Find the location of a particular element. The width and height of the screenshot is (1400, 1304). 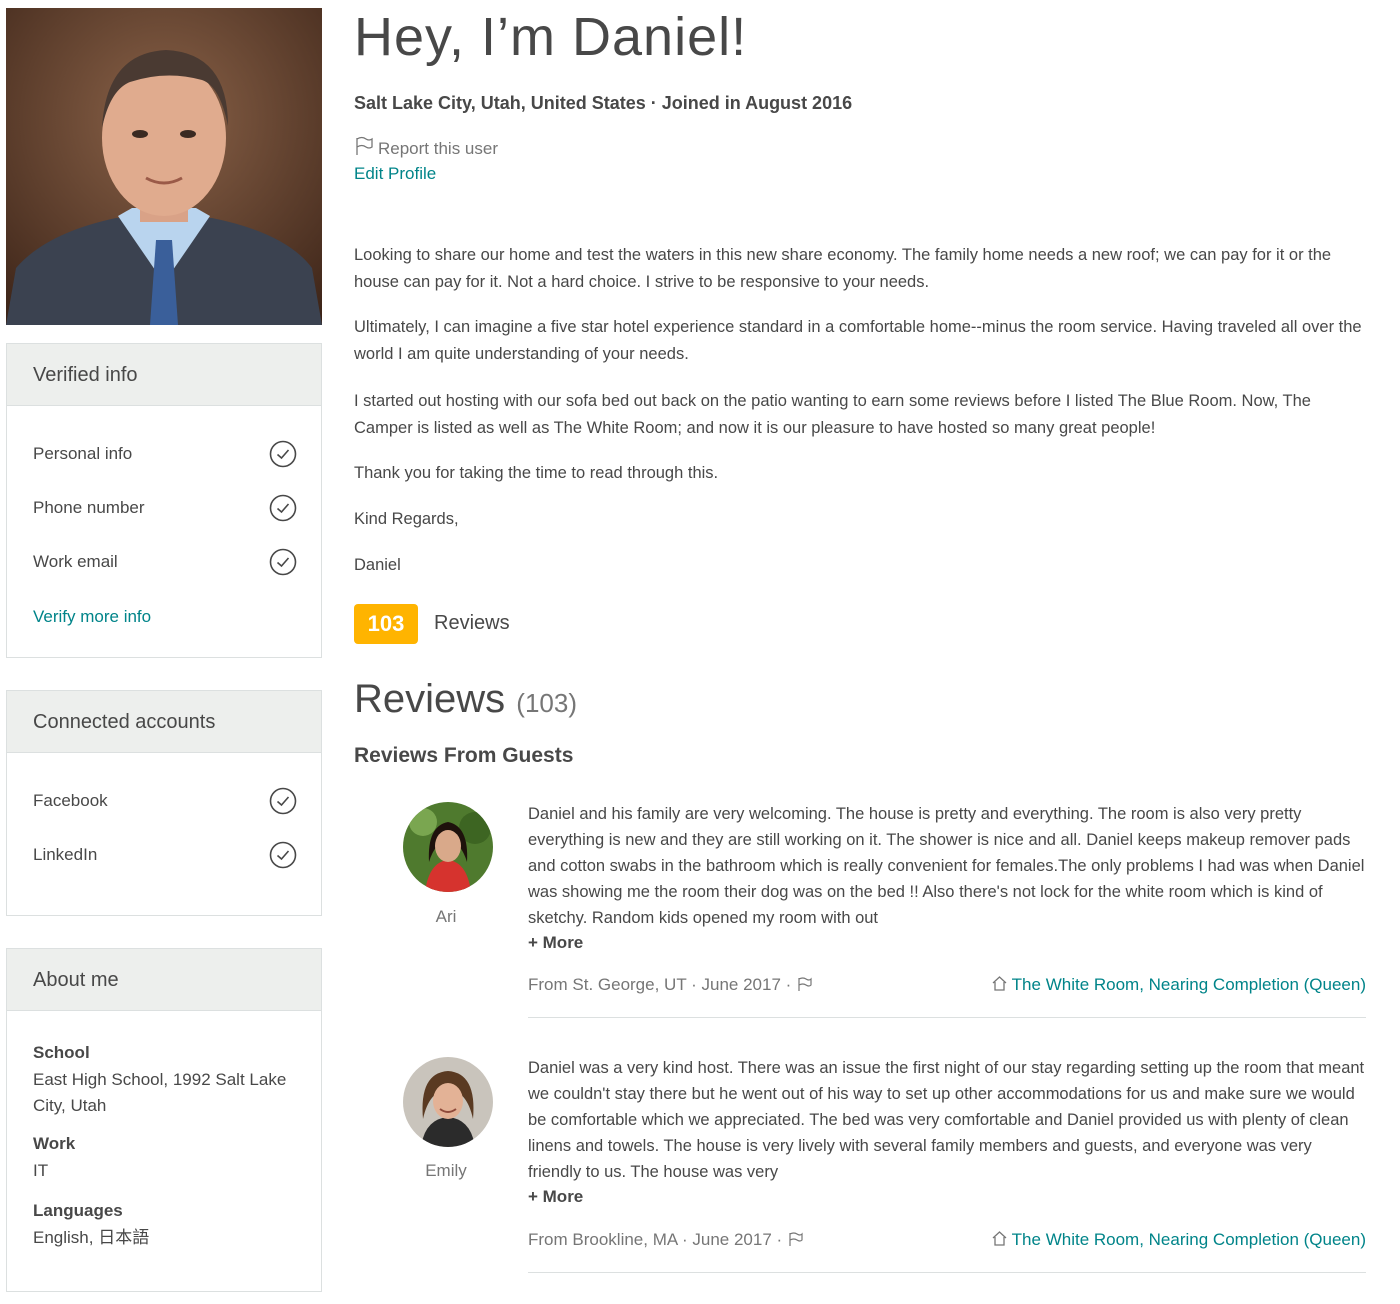

verified-item-label: Personal info is located at coordinates (83, 453).